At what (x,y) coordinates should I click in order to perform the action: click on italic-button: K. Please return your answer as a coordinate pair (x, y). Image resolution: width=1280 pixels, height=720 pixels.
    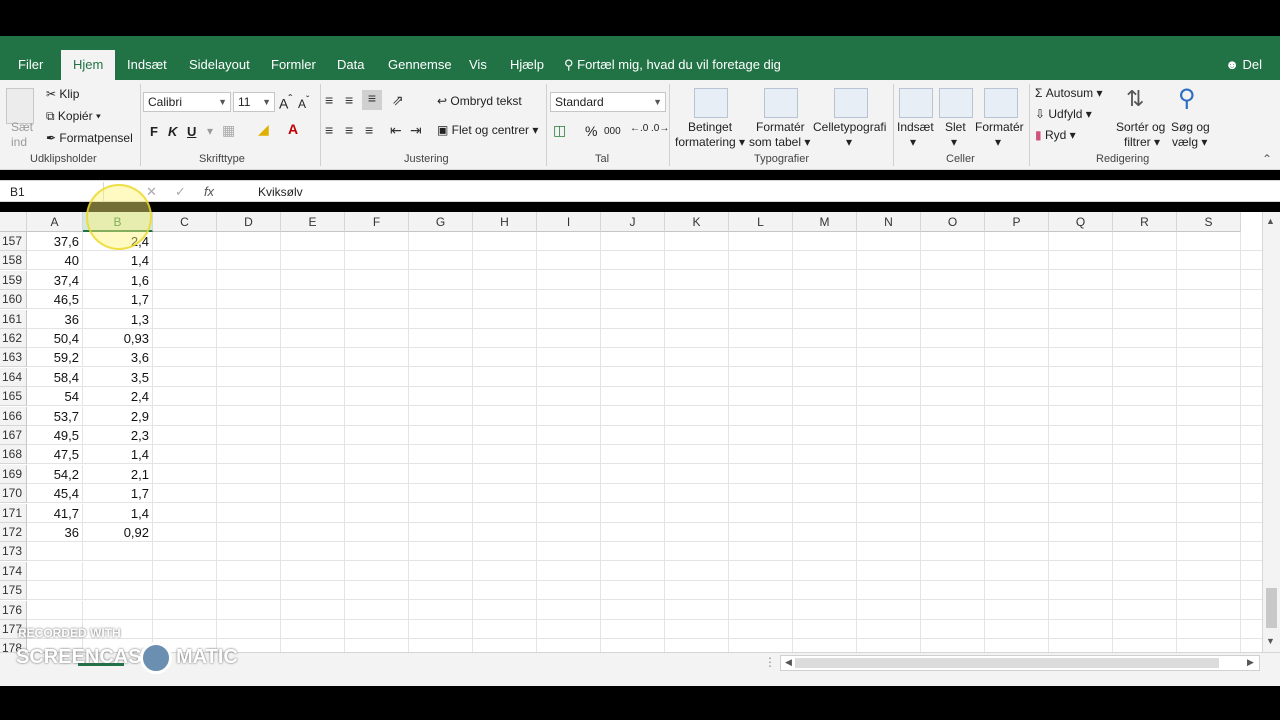
    Looking at the image, I should click on (172, 131).